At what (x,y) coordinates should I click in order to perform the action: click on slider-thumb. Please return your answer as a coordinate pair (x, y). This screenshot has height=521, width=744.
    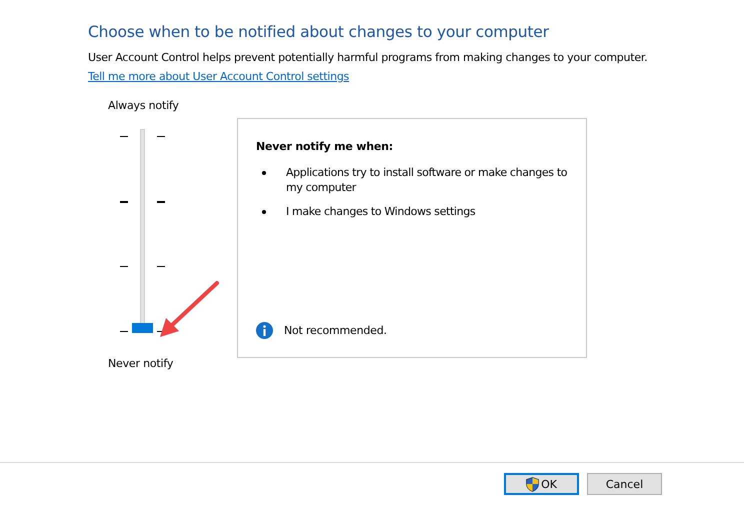
    Looking at the image, I should click on (142, 328).